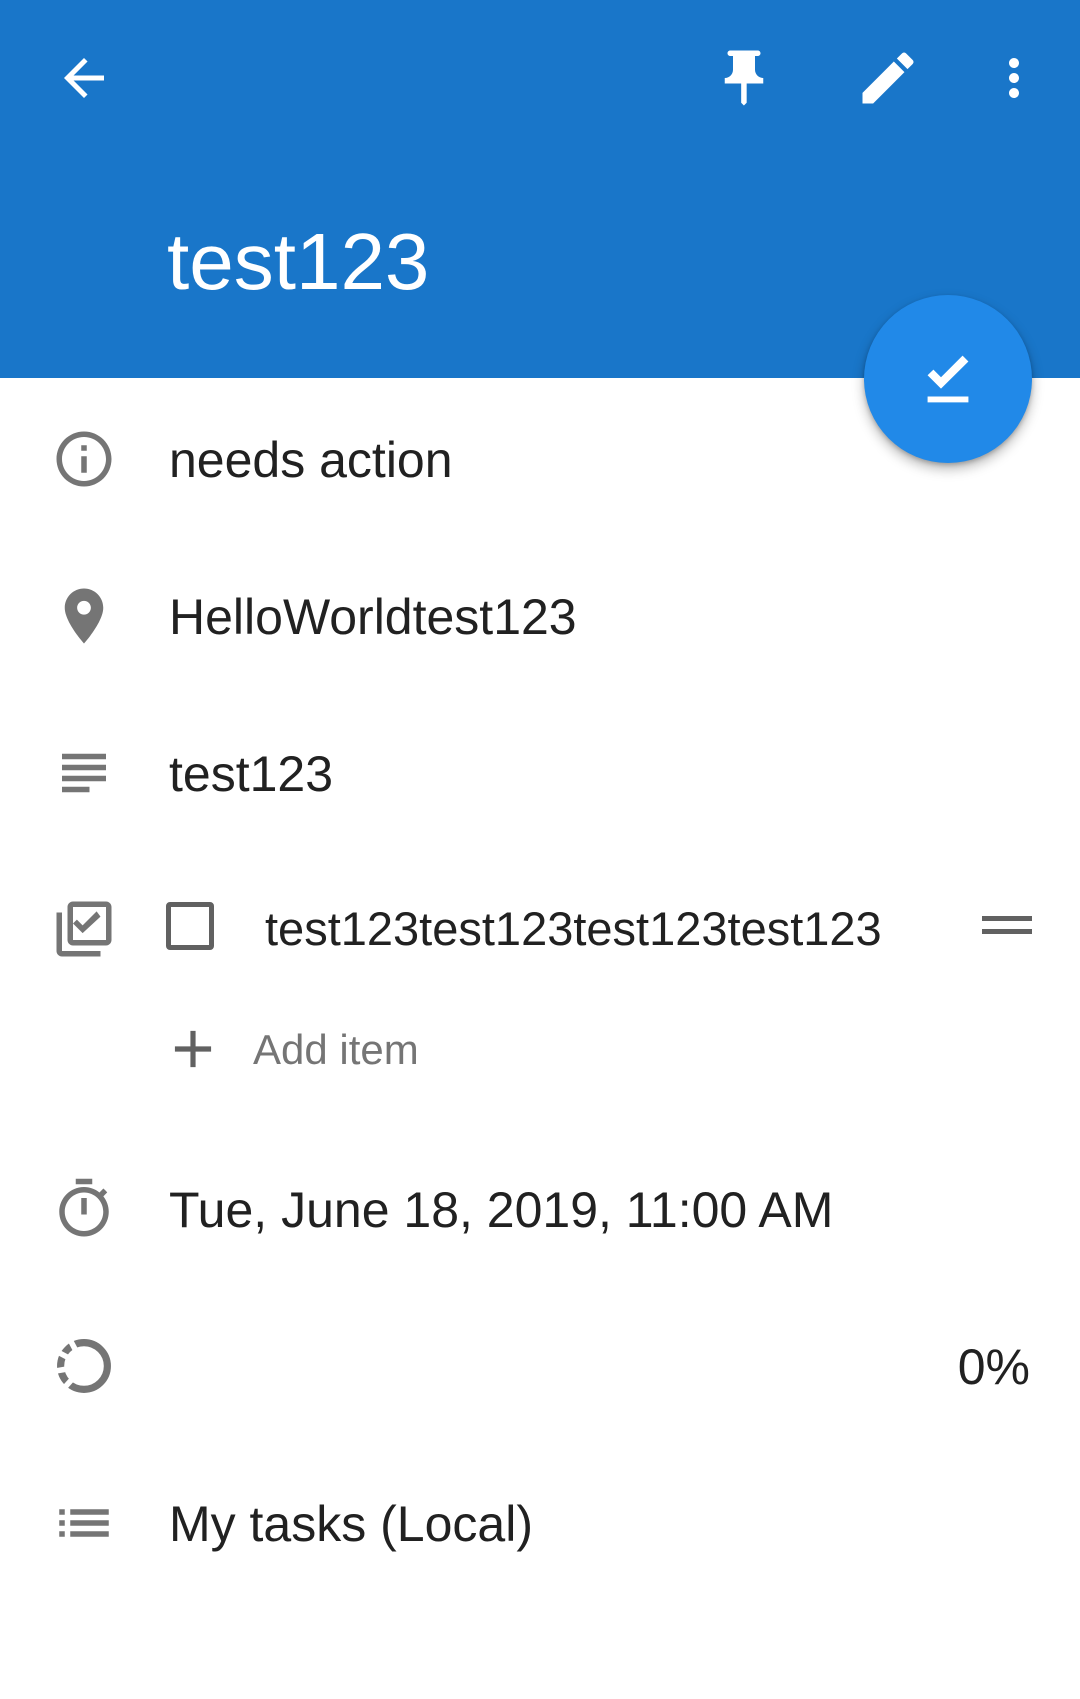  What do you see at coordinates (84, 1523) in the screenshot?
I see `list-icon` at bounding box center [84, 1523].